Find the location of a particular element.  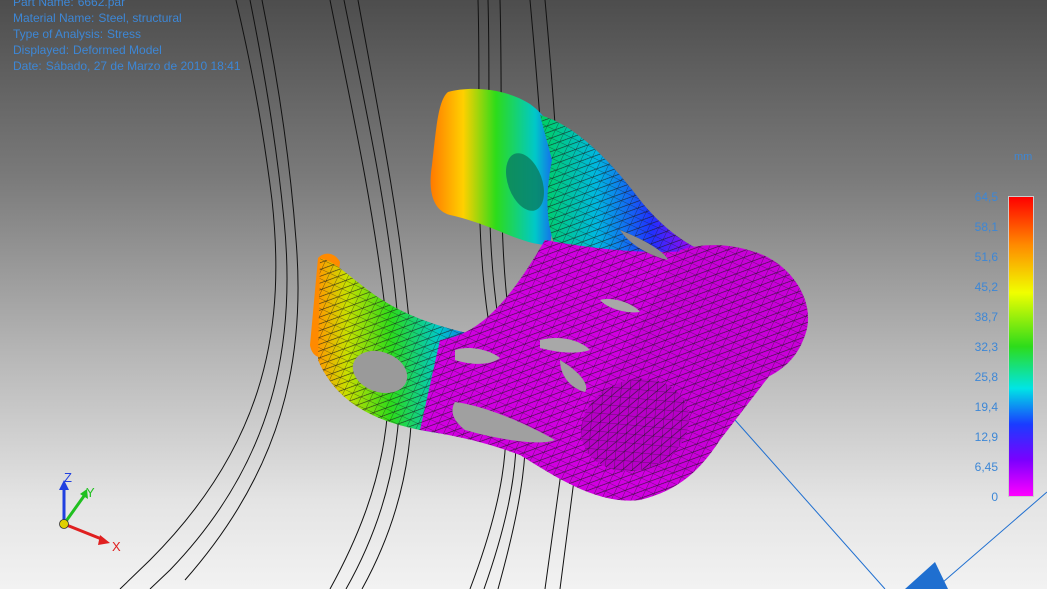

displayed-row: Displayed: Deformed Model is located at coordinates (127, 50).